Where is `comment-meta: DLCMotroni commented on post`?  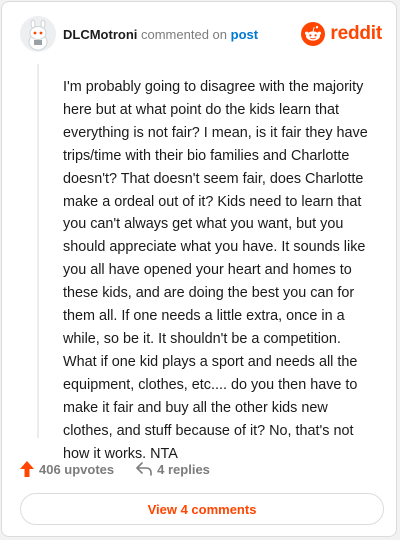
comment-meta: DLCMotroni commented on post is located at coordinates (160, 34).